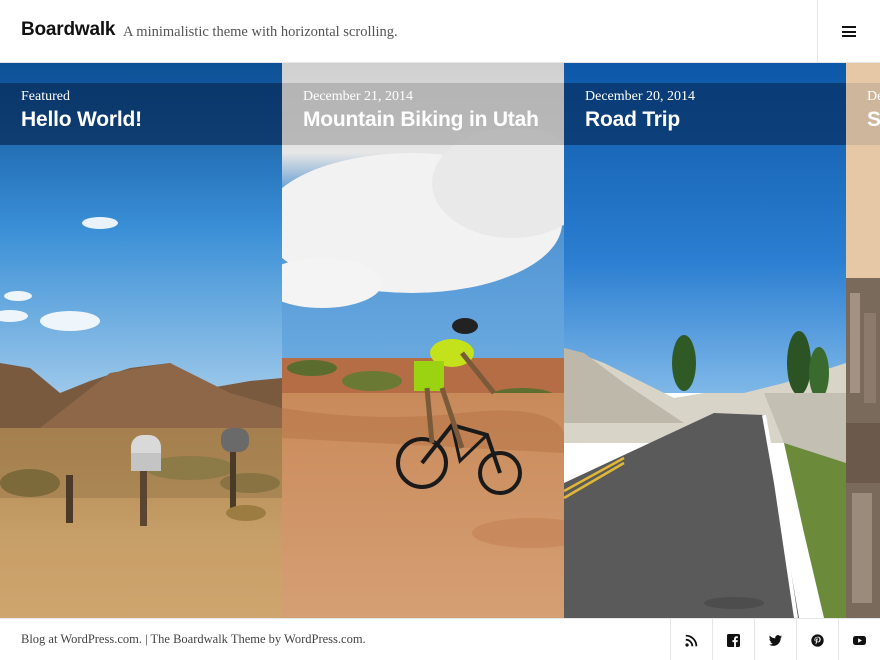  I want to click on rss-icon, so click(691, 640).